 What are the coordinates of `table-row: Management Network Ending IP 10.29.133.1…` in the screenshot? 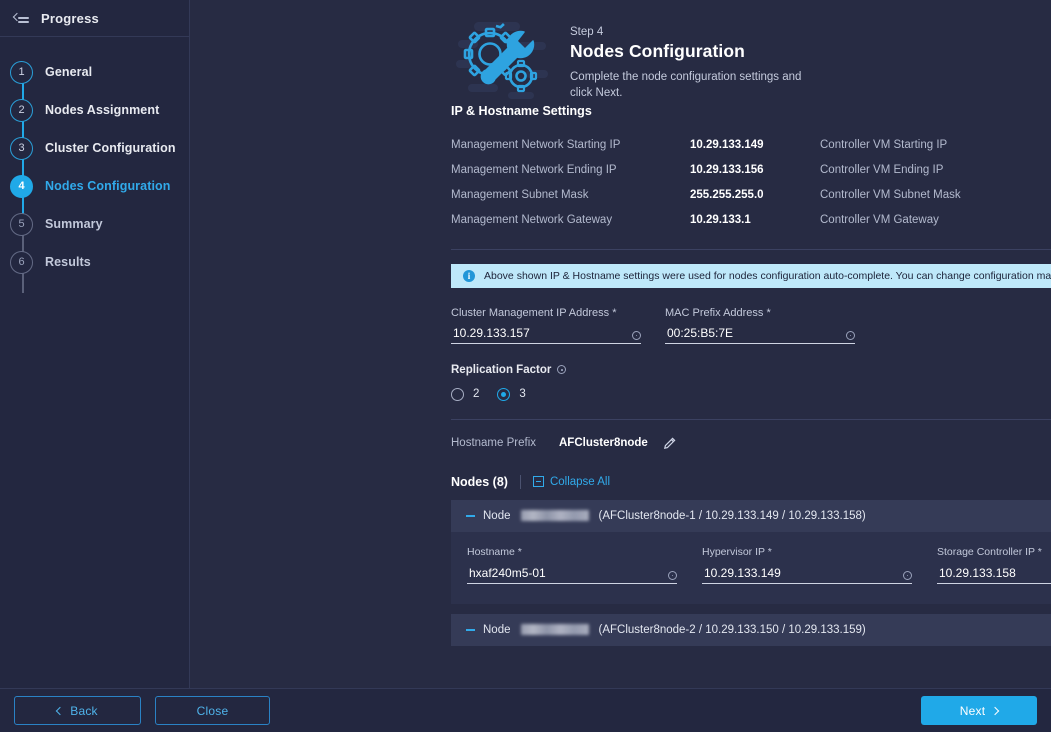 It's located at (630, 169).